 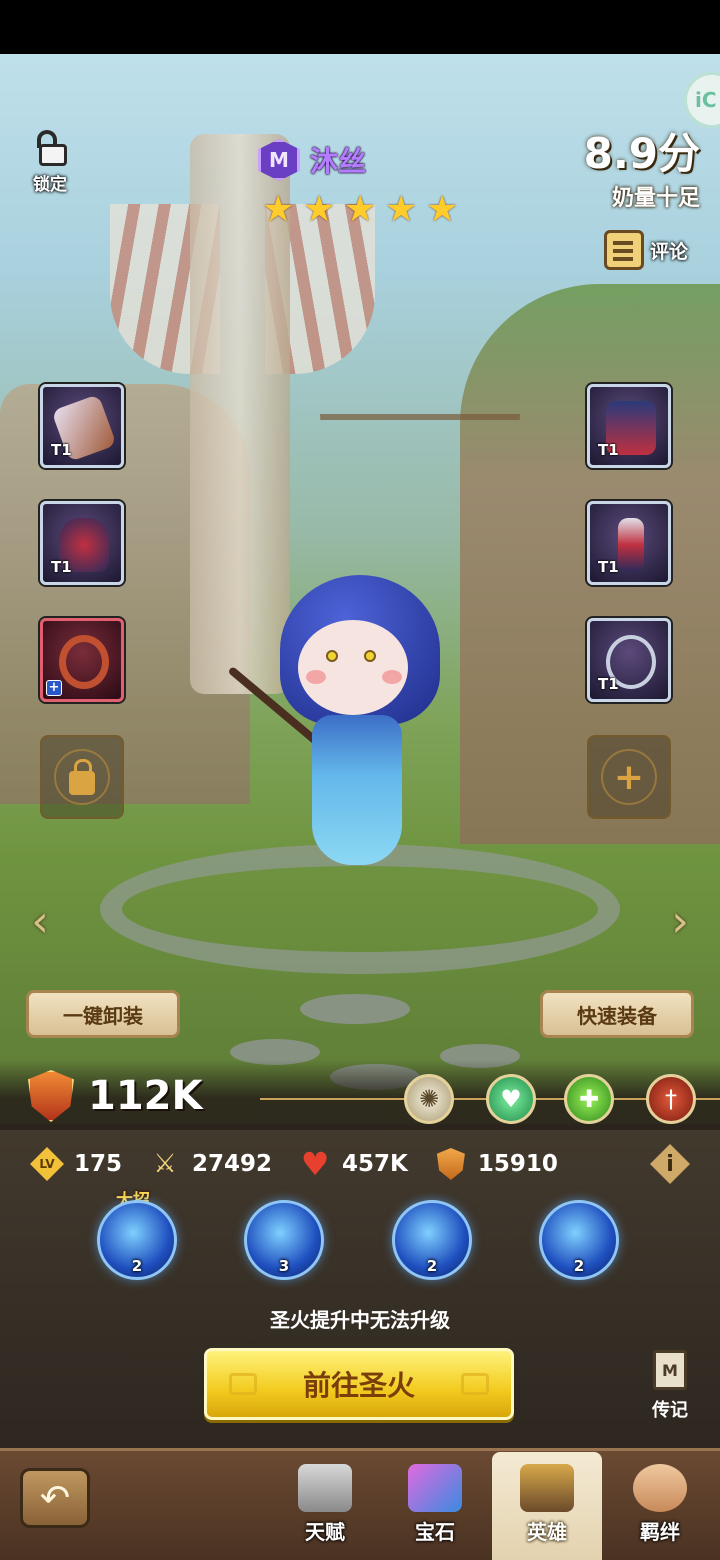 I want to click on snowflake-icon: ✺, so click(x=429, y=1099).